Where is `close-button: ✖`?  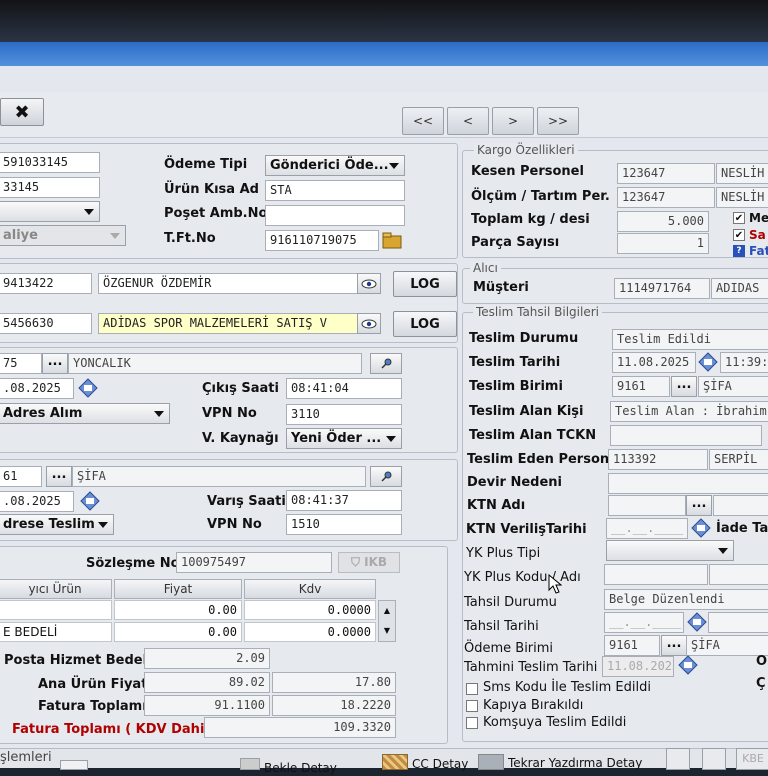 close-button: ✖ is located at coordinates (22, 112).